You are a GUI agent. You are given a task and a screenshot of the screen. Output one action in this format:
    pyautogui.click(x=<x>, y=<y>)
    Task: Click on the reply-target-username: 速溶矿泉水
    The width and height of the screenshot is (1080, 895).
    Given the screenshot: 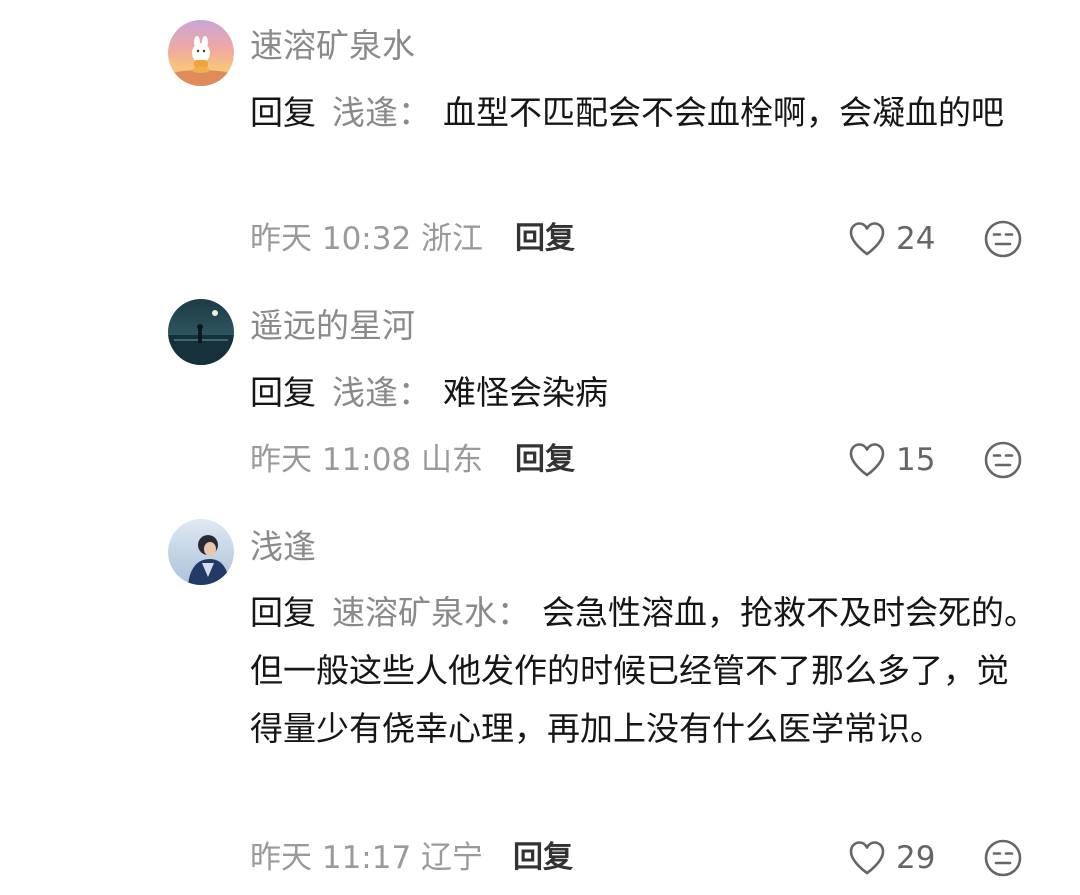 What is the action you would take?
    pyautogui.click(x=414, y=612)
    